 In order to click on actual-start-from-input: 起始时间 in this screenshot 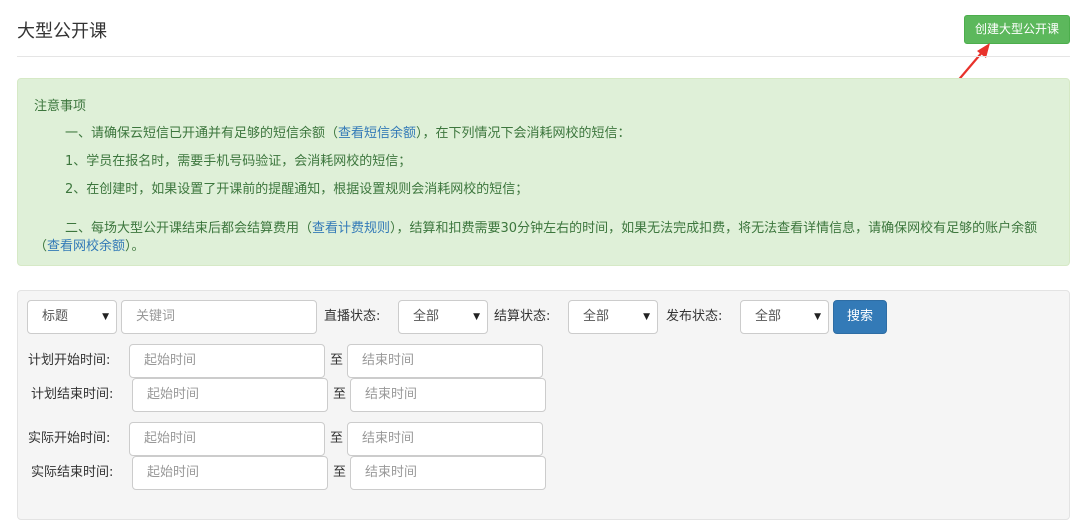, I will do `click(227, 439)`.